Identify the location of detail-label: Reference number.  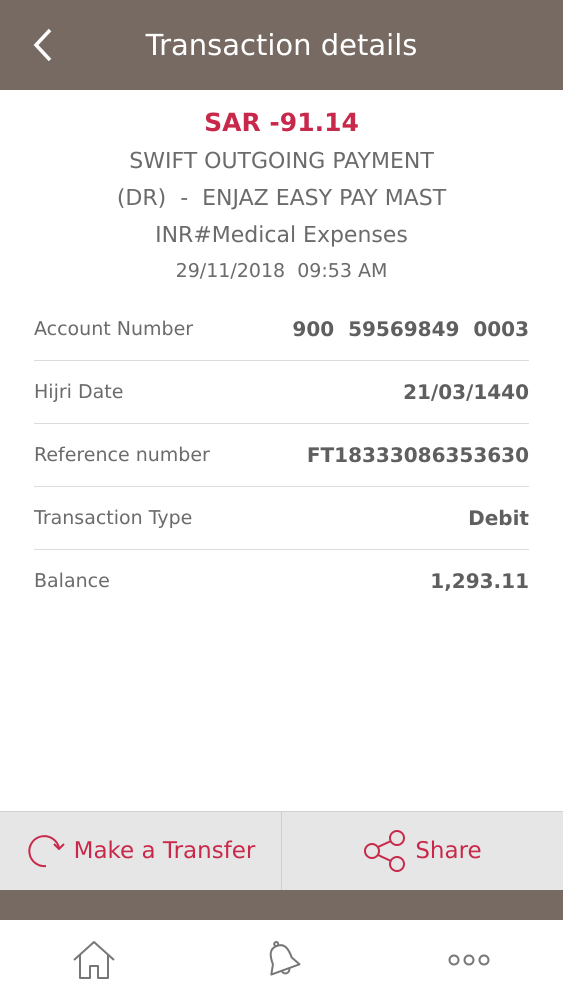
(122, 455).